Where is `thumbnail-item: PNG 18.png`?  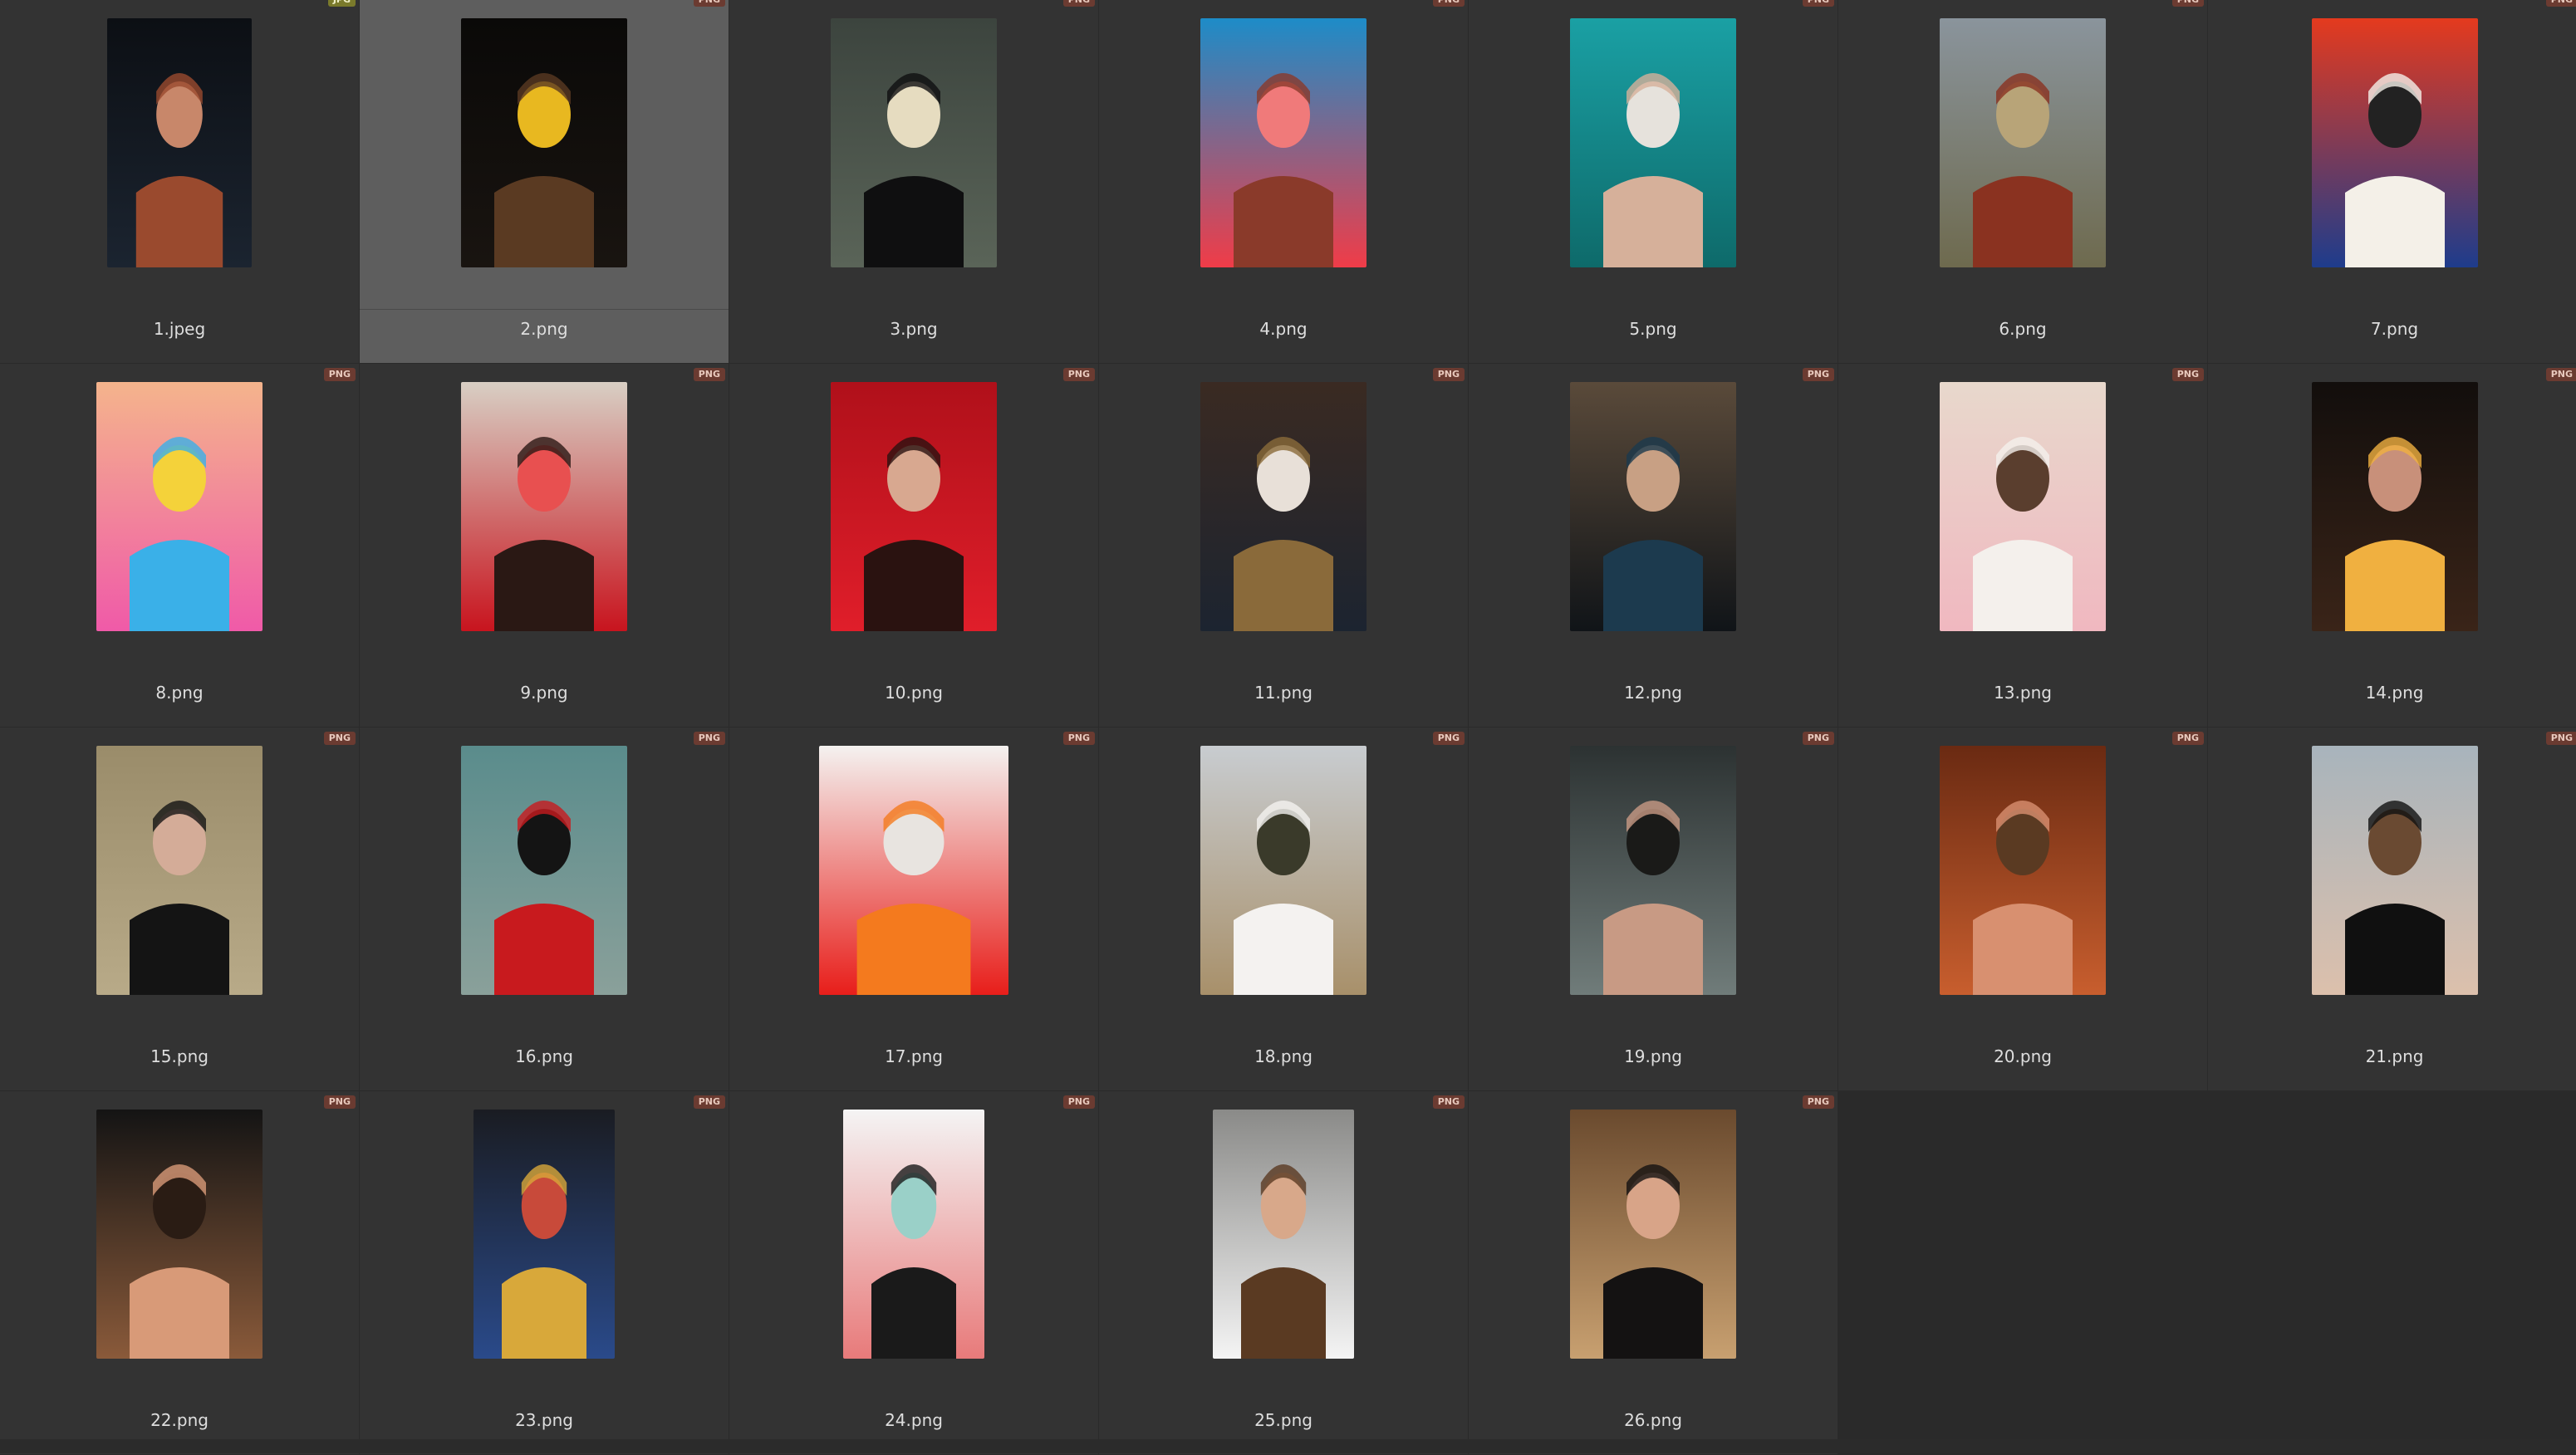
thumbnail-item: PNG 18.png is located at coordinates (1283, 909).